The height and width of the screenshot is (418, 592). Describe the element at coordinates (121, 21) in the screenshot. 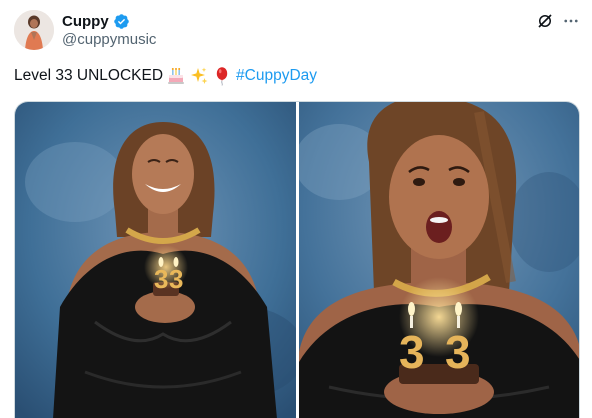

I see `verified-badge-icon` at that location.